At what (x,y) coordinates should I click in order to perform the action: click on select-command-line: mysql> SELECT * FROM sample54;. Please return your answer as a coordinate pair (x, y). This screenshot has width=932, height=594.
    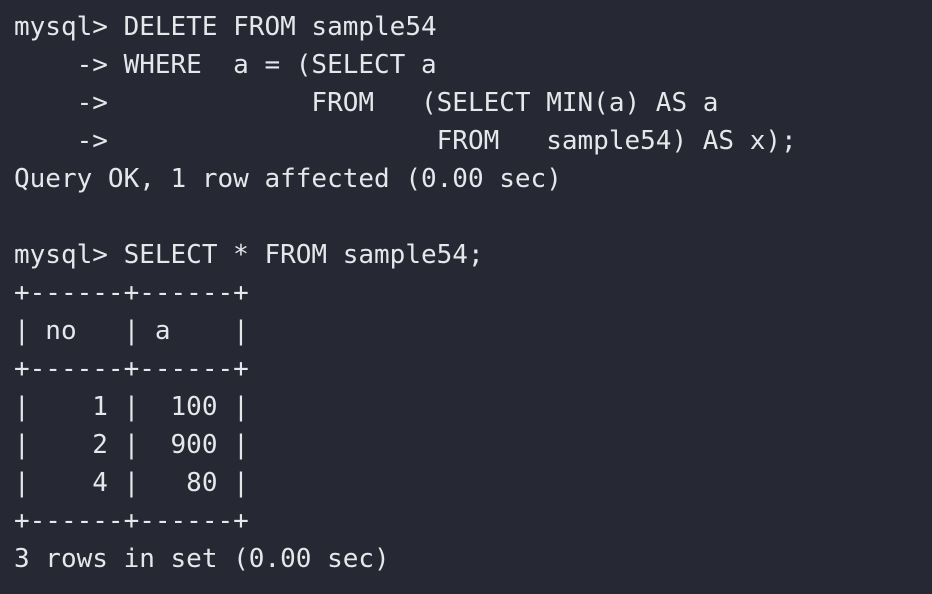
    Looking at the image, I should click on (249, 255).